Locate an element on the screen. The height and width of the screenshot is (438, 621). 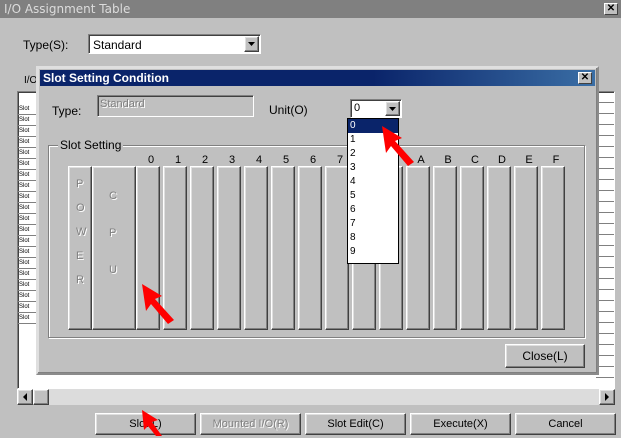
slot-number-0: 0 is located at coordinates (151, 160).